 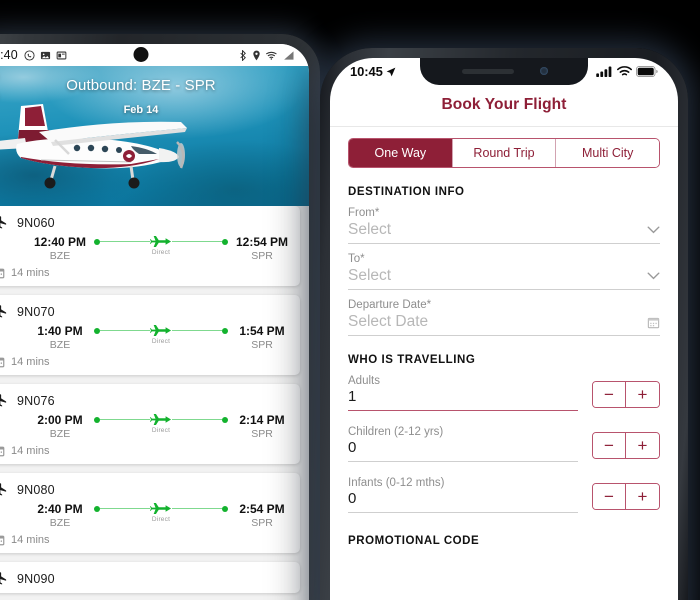 What do you see at coordinates (262, 515) in the screenshot?
I see `arrival-leg: 2:54 PM SPR` at bounding box center [262, 515].